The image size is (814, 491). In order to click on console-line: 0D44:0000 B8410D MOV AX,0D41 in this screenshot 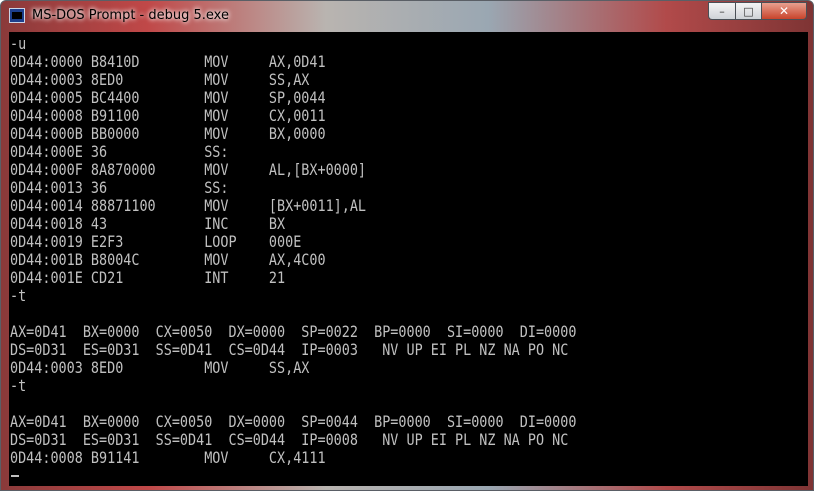, I will do `click(168, 61)`.